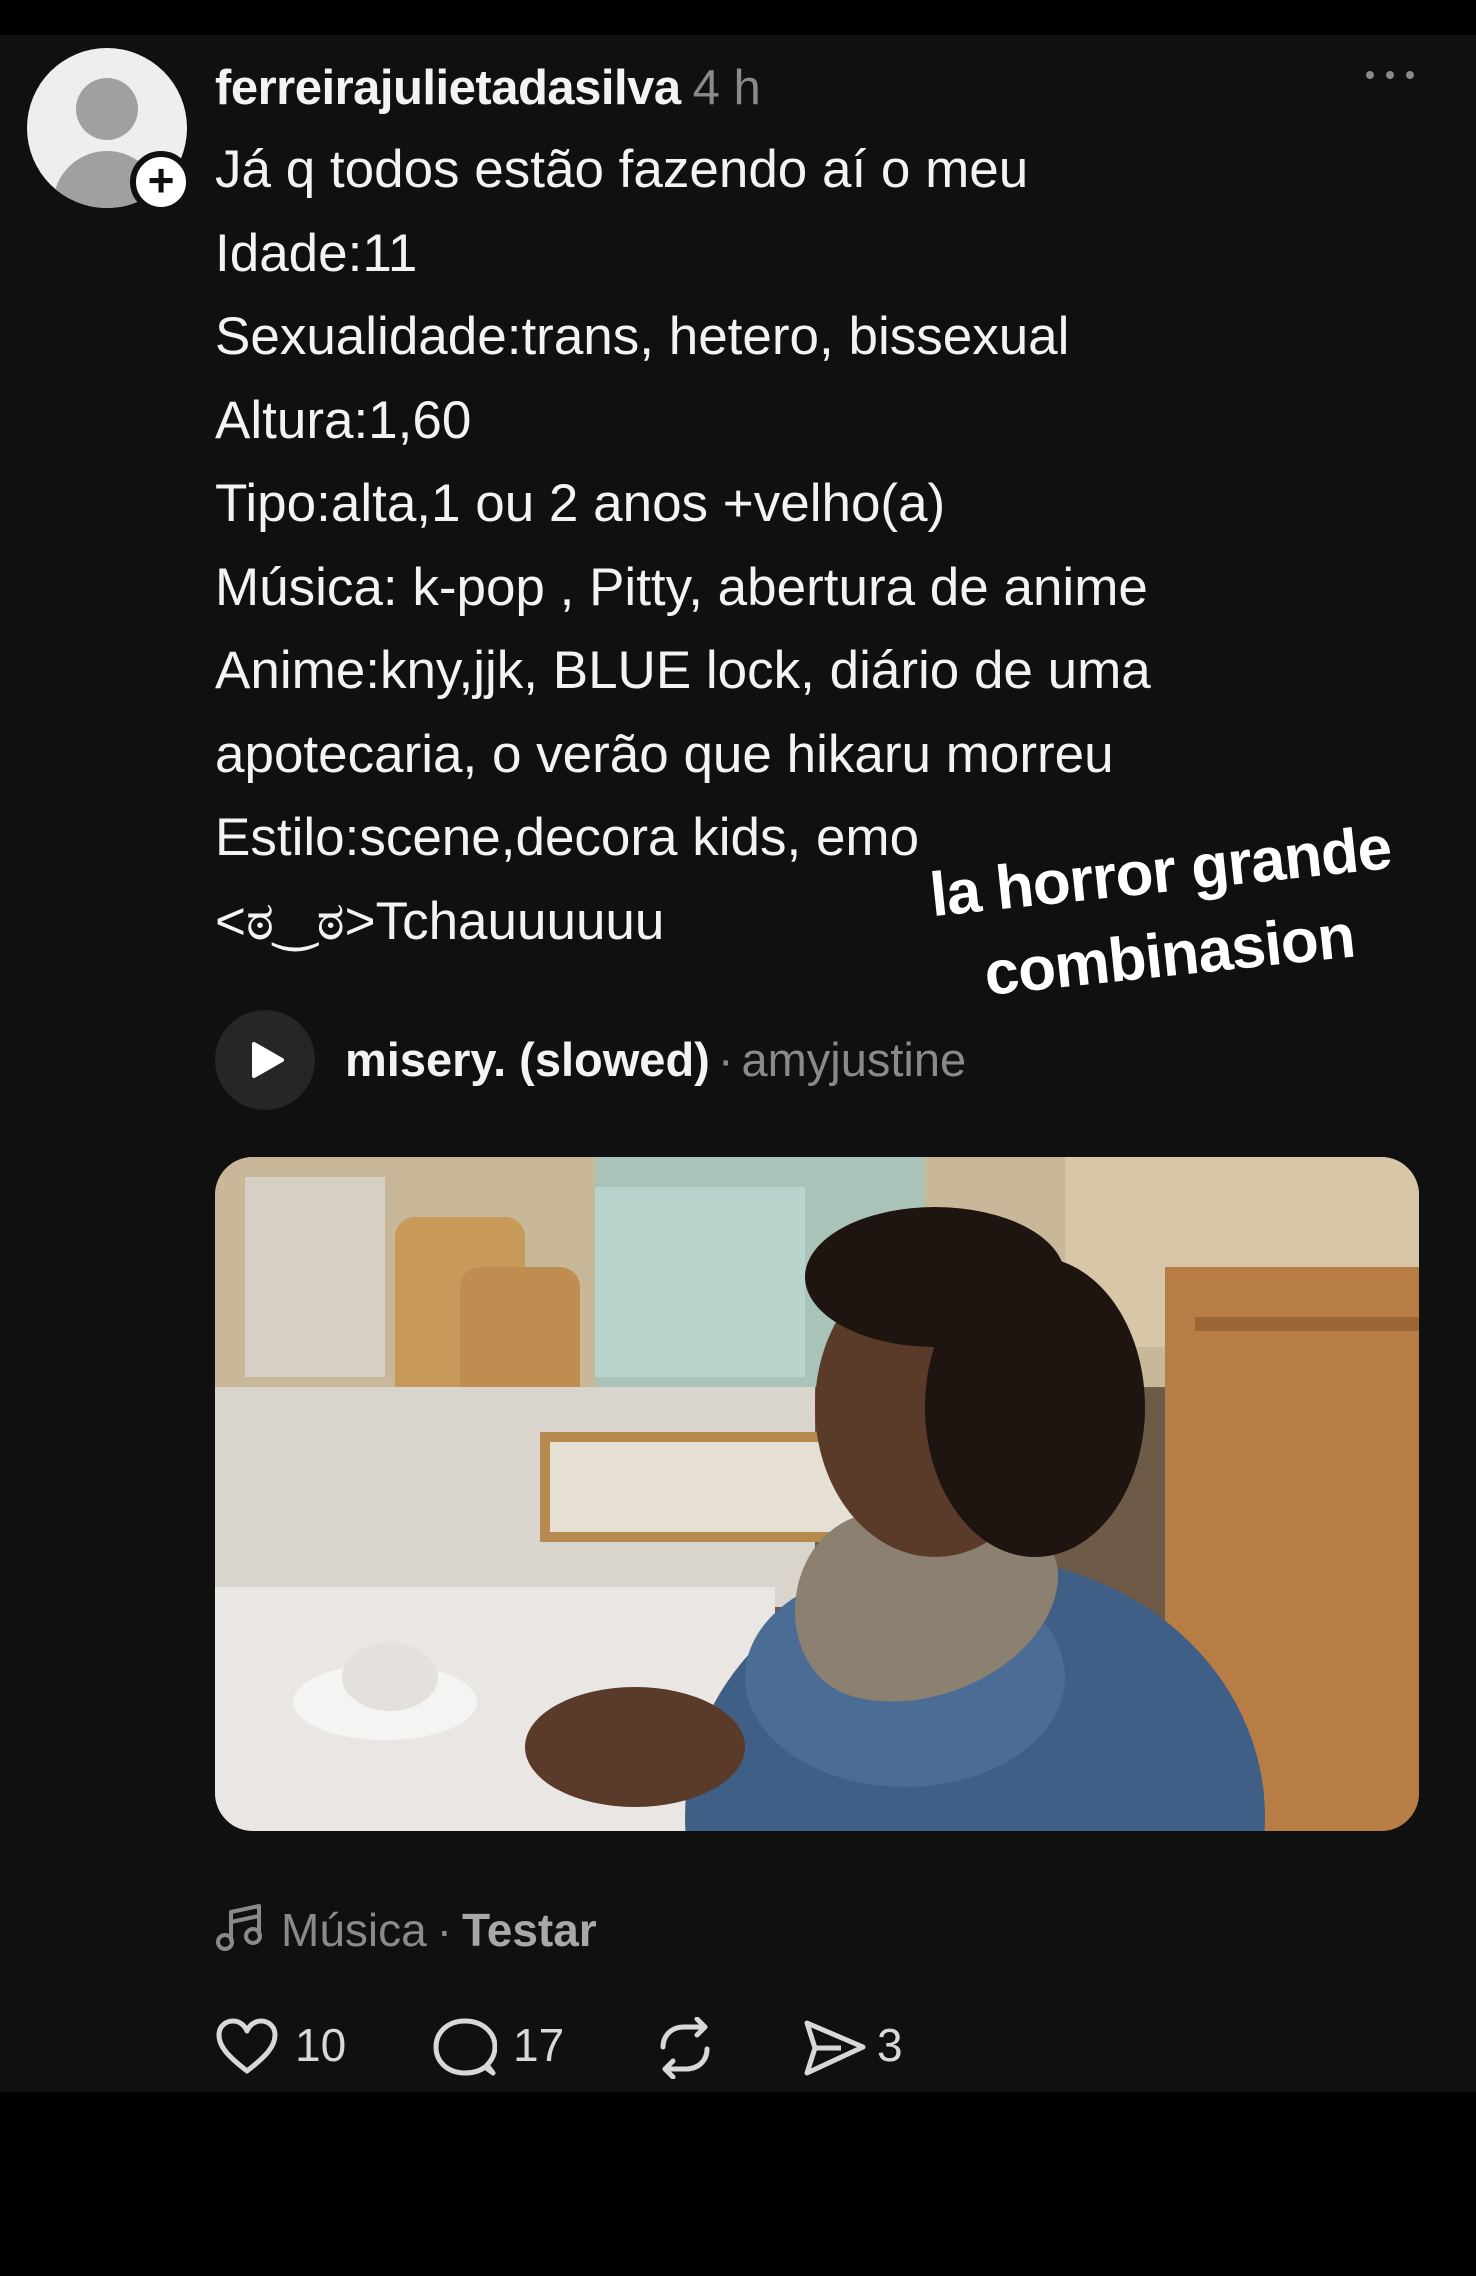 Image resolution: width=1476 pixels, height=2276 pixels. I want to click on music-credit-label: Música, so click(354, 1930).